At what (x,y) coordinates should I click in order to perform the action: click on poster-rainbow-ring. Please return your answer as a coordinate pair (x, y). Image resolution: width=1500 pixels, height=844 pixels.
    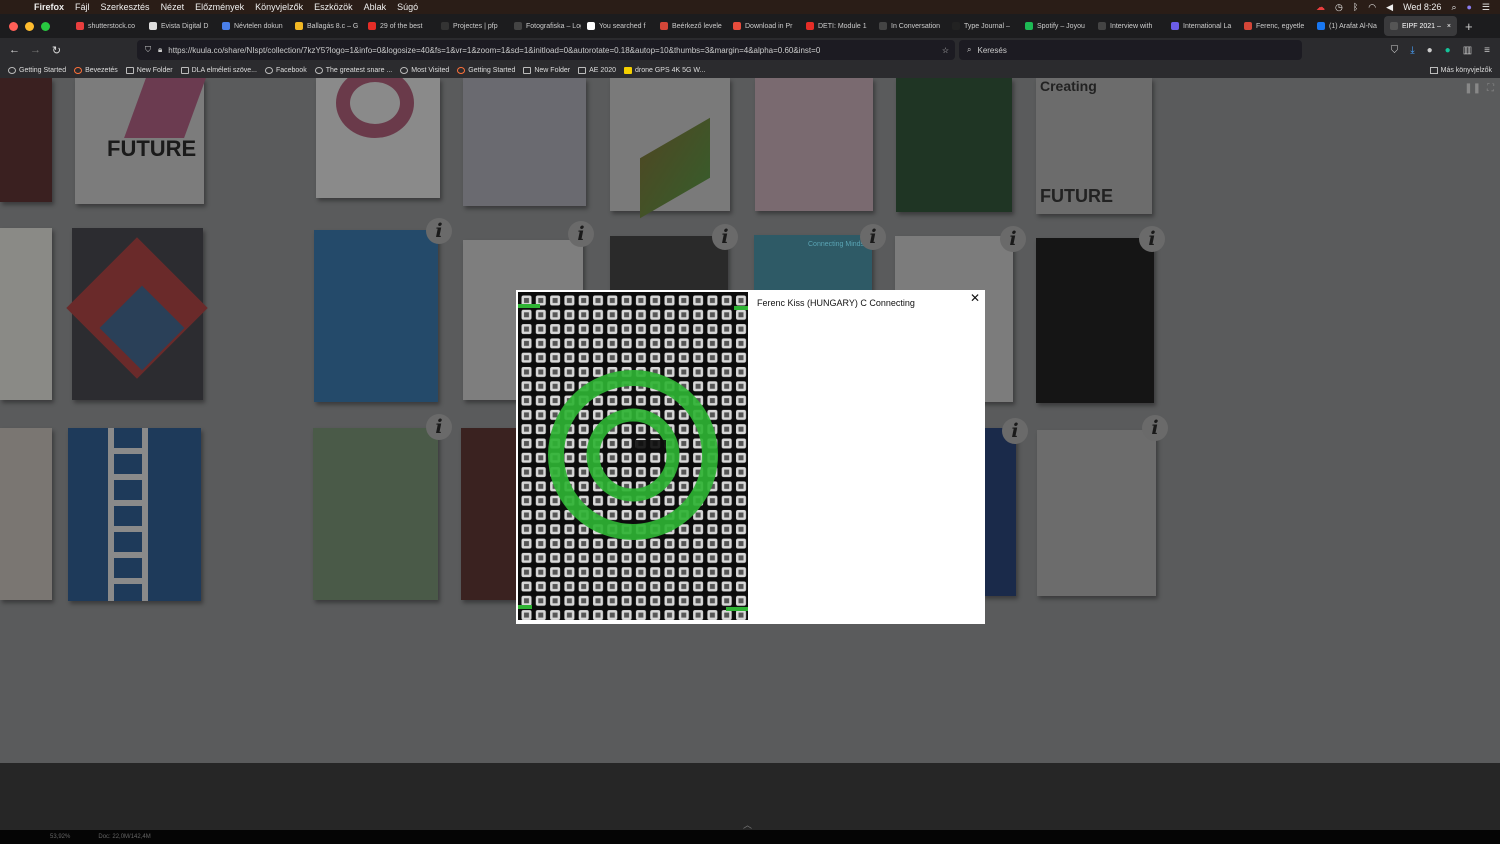
    Looking at the image, I should click on (378, 138).